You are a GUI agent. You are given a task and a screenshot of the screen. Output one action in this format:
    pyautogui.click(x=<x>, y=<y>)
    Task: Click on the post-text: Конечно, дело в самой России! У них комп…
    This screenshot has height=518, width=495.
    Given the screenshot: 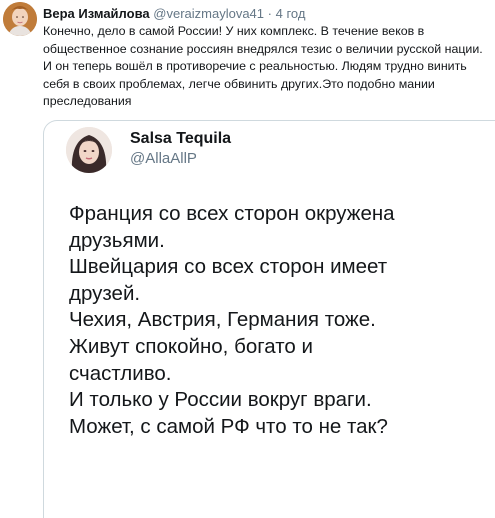 What is the action you would take?
    pyautogui.click(x=263, y=66)
    